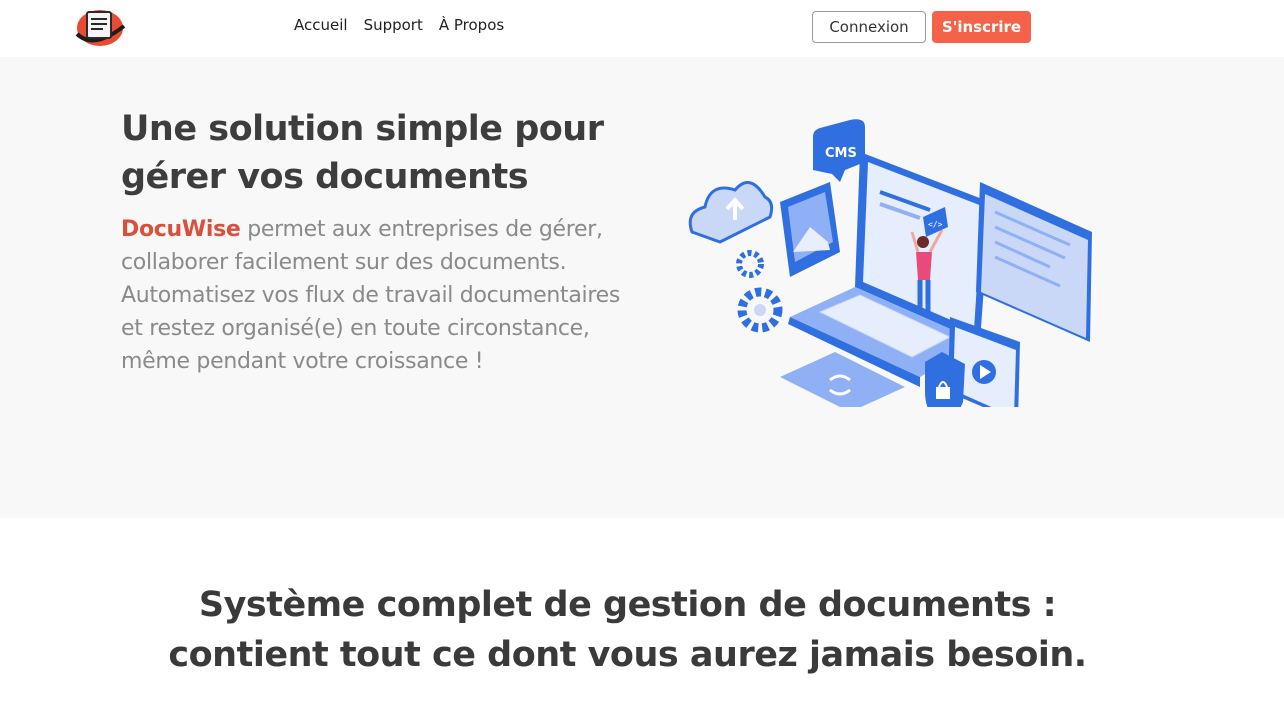 The height and width of the screenshot is (726, 1284). What do you see at coordinates (731, 212) in the screenshot?
I see `cloud-upload-icon` at bounding box center [731, 212].